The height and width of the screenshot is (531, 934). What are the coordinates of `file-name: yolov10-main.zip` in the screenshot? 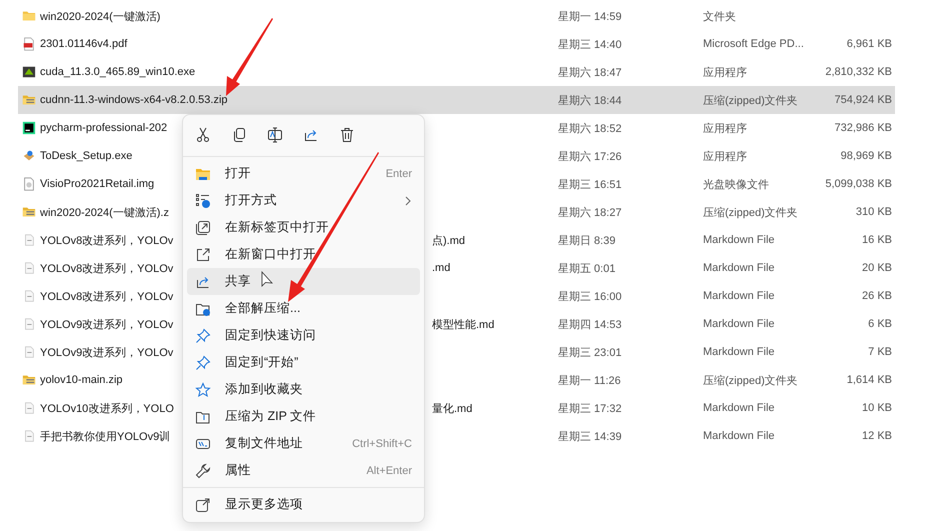 It's located at (81, 380).